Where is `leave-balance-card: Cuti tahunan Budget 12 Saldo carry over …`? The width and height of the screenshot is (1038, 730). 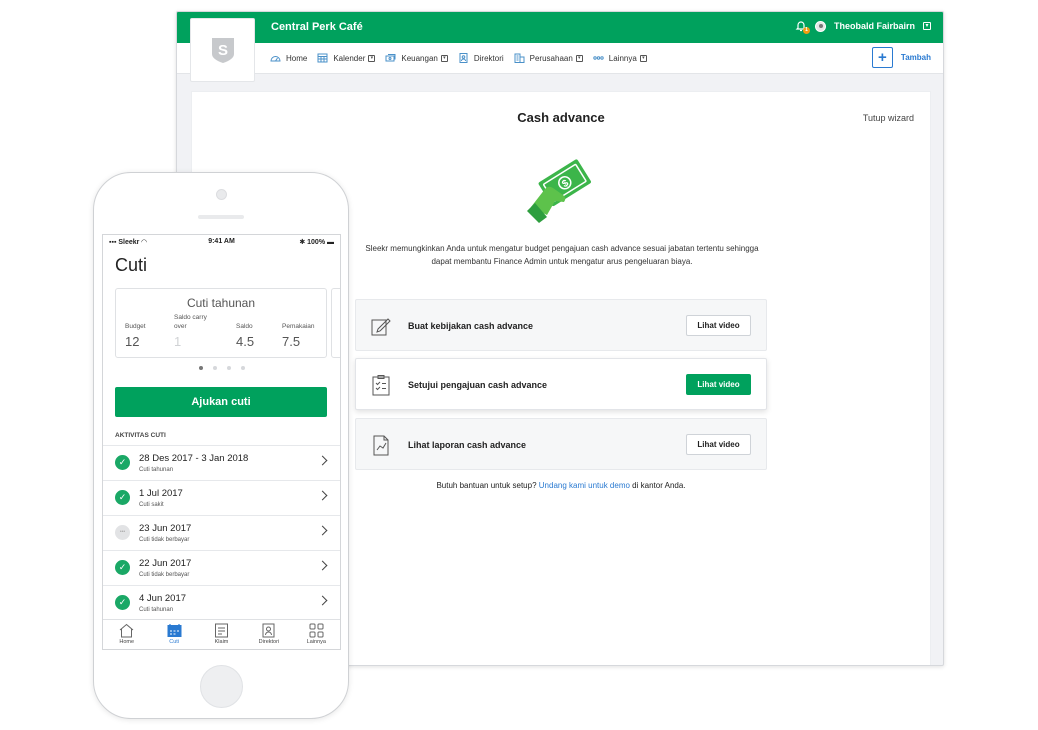 leave-balance-card: Cuti tahunan Budget 12 Saldo carry over … is located at coordinates (221, 323).